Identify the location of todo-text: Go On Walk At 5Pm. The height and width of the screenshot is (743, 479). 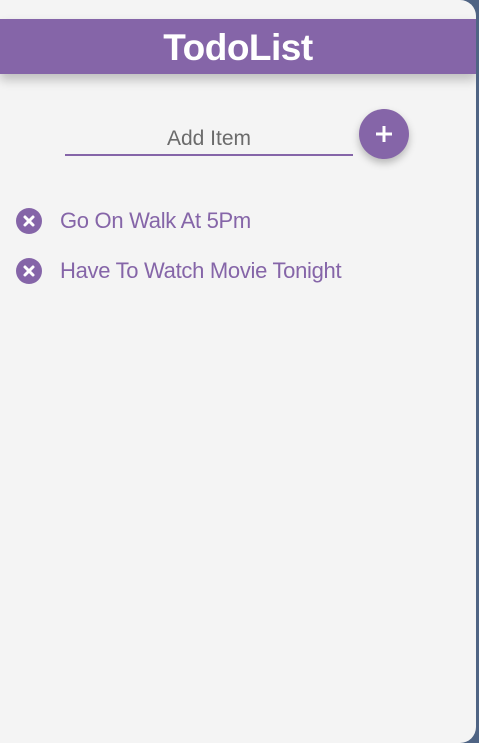
(155, 220).